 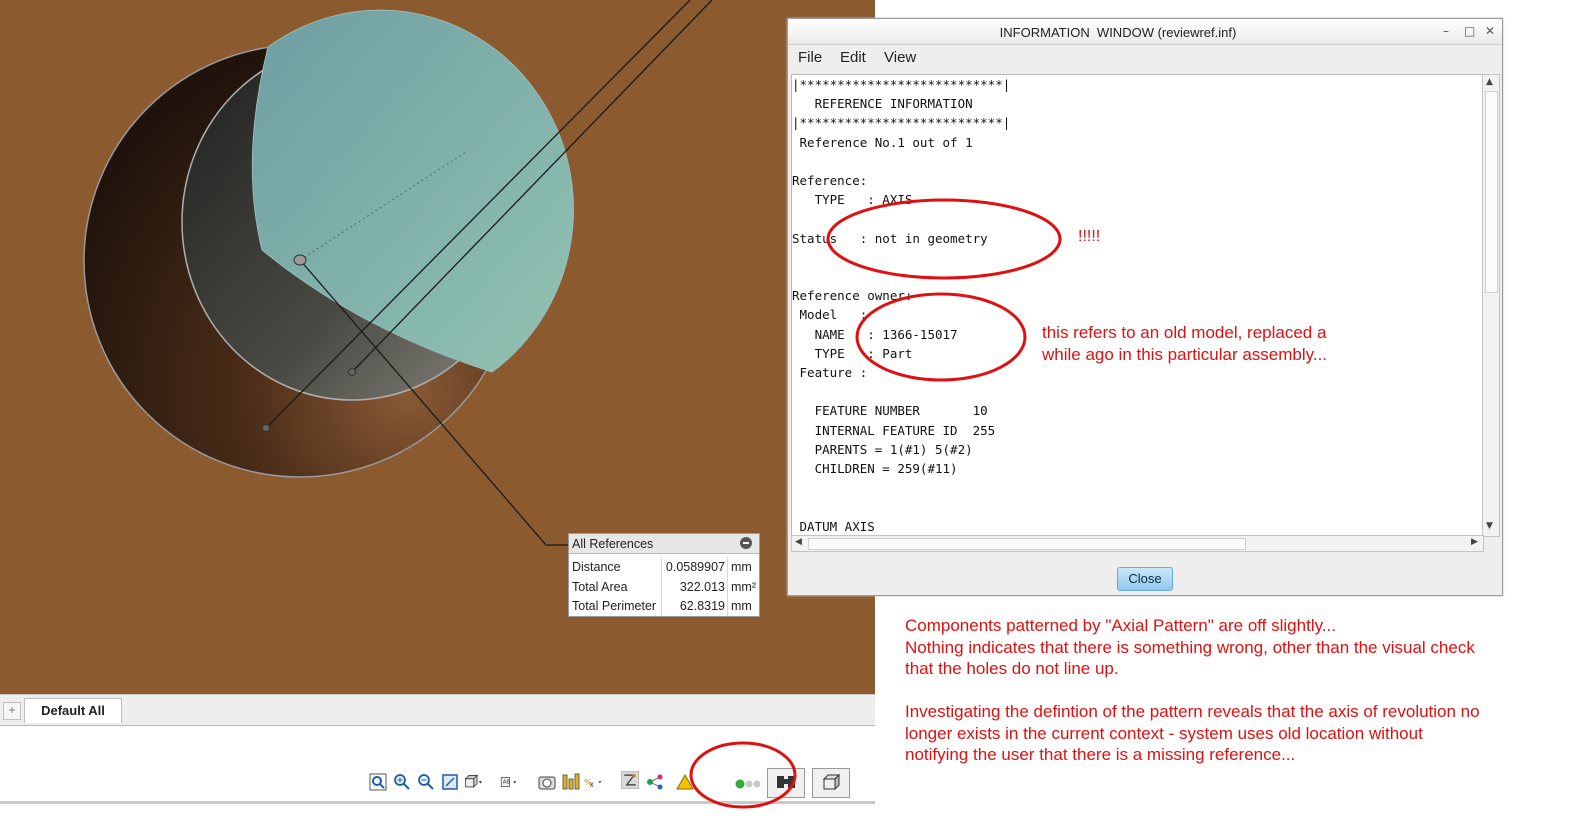 I want to click on scroll-left-icon: ◀, so click(x=798, y=542).